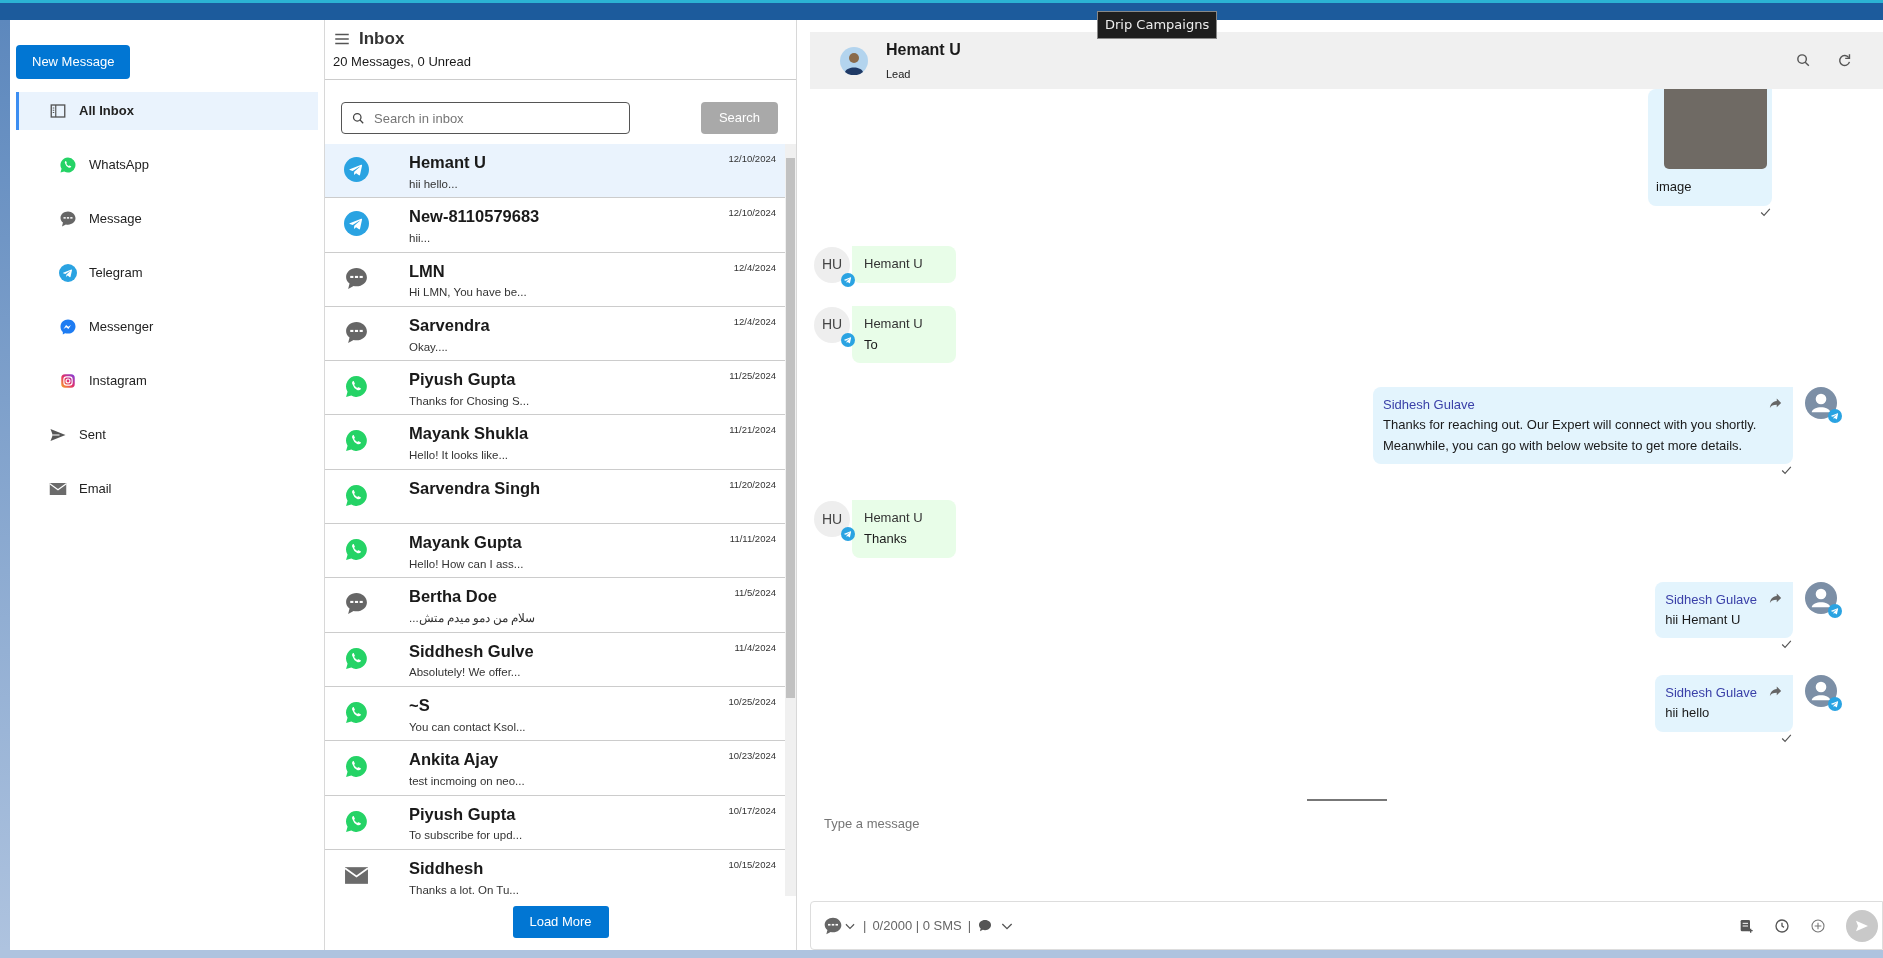 The height and width of the screenshot is (958, 1883). I want to click on avatar-icon, so click(854, 60).